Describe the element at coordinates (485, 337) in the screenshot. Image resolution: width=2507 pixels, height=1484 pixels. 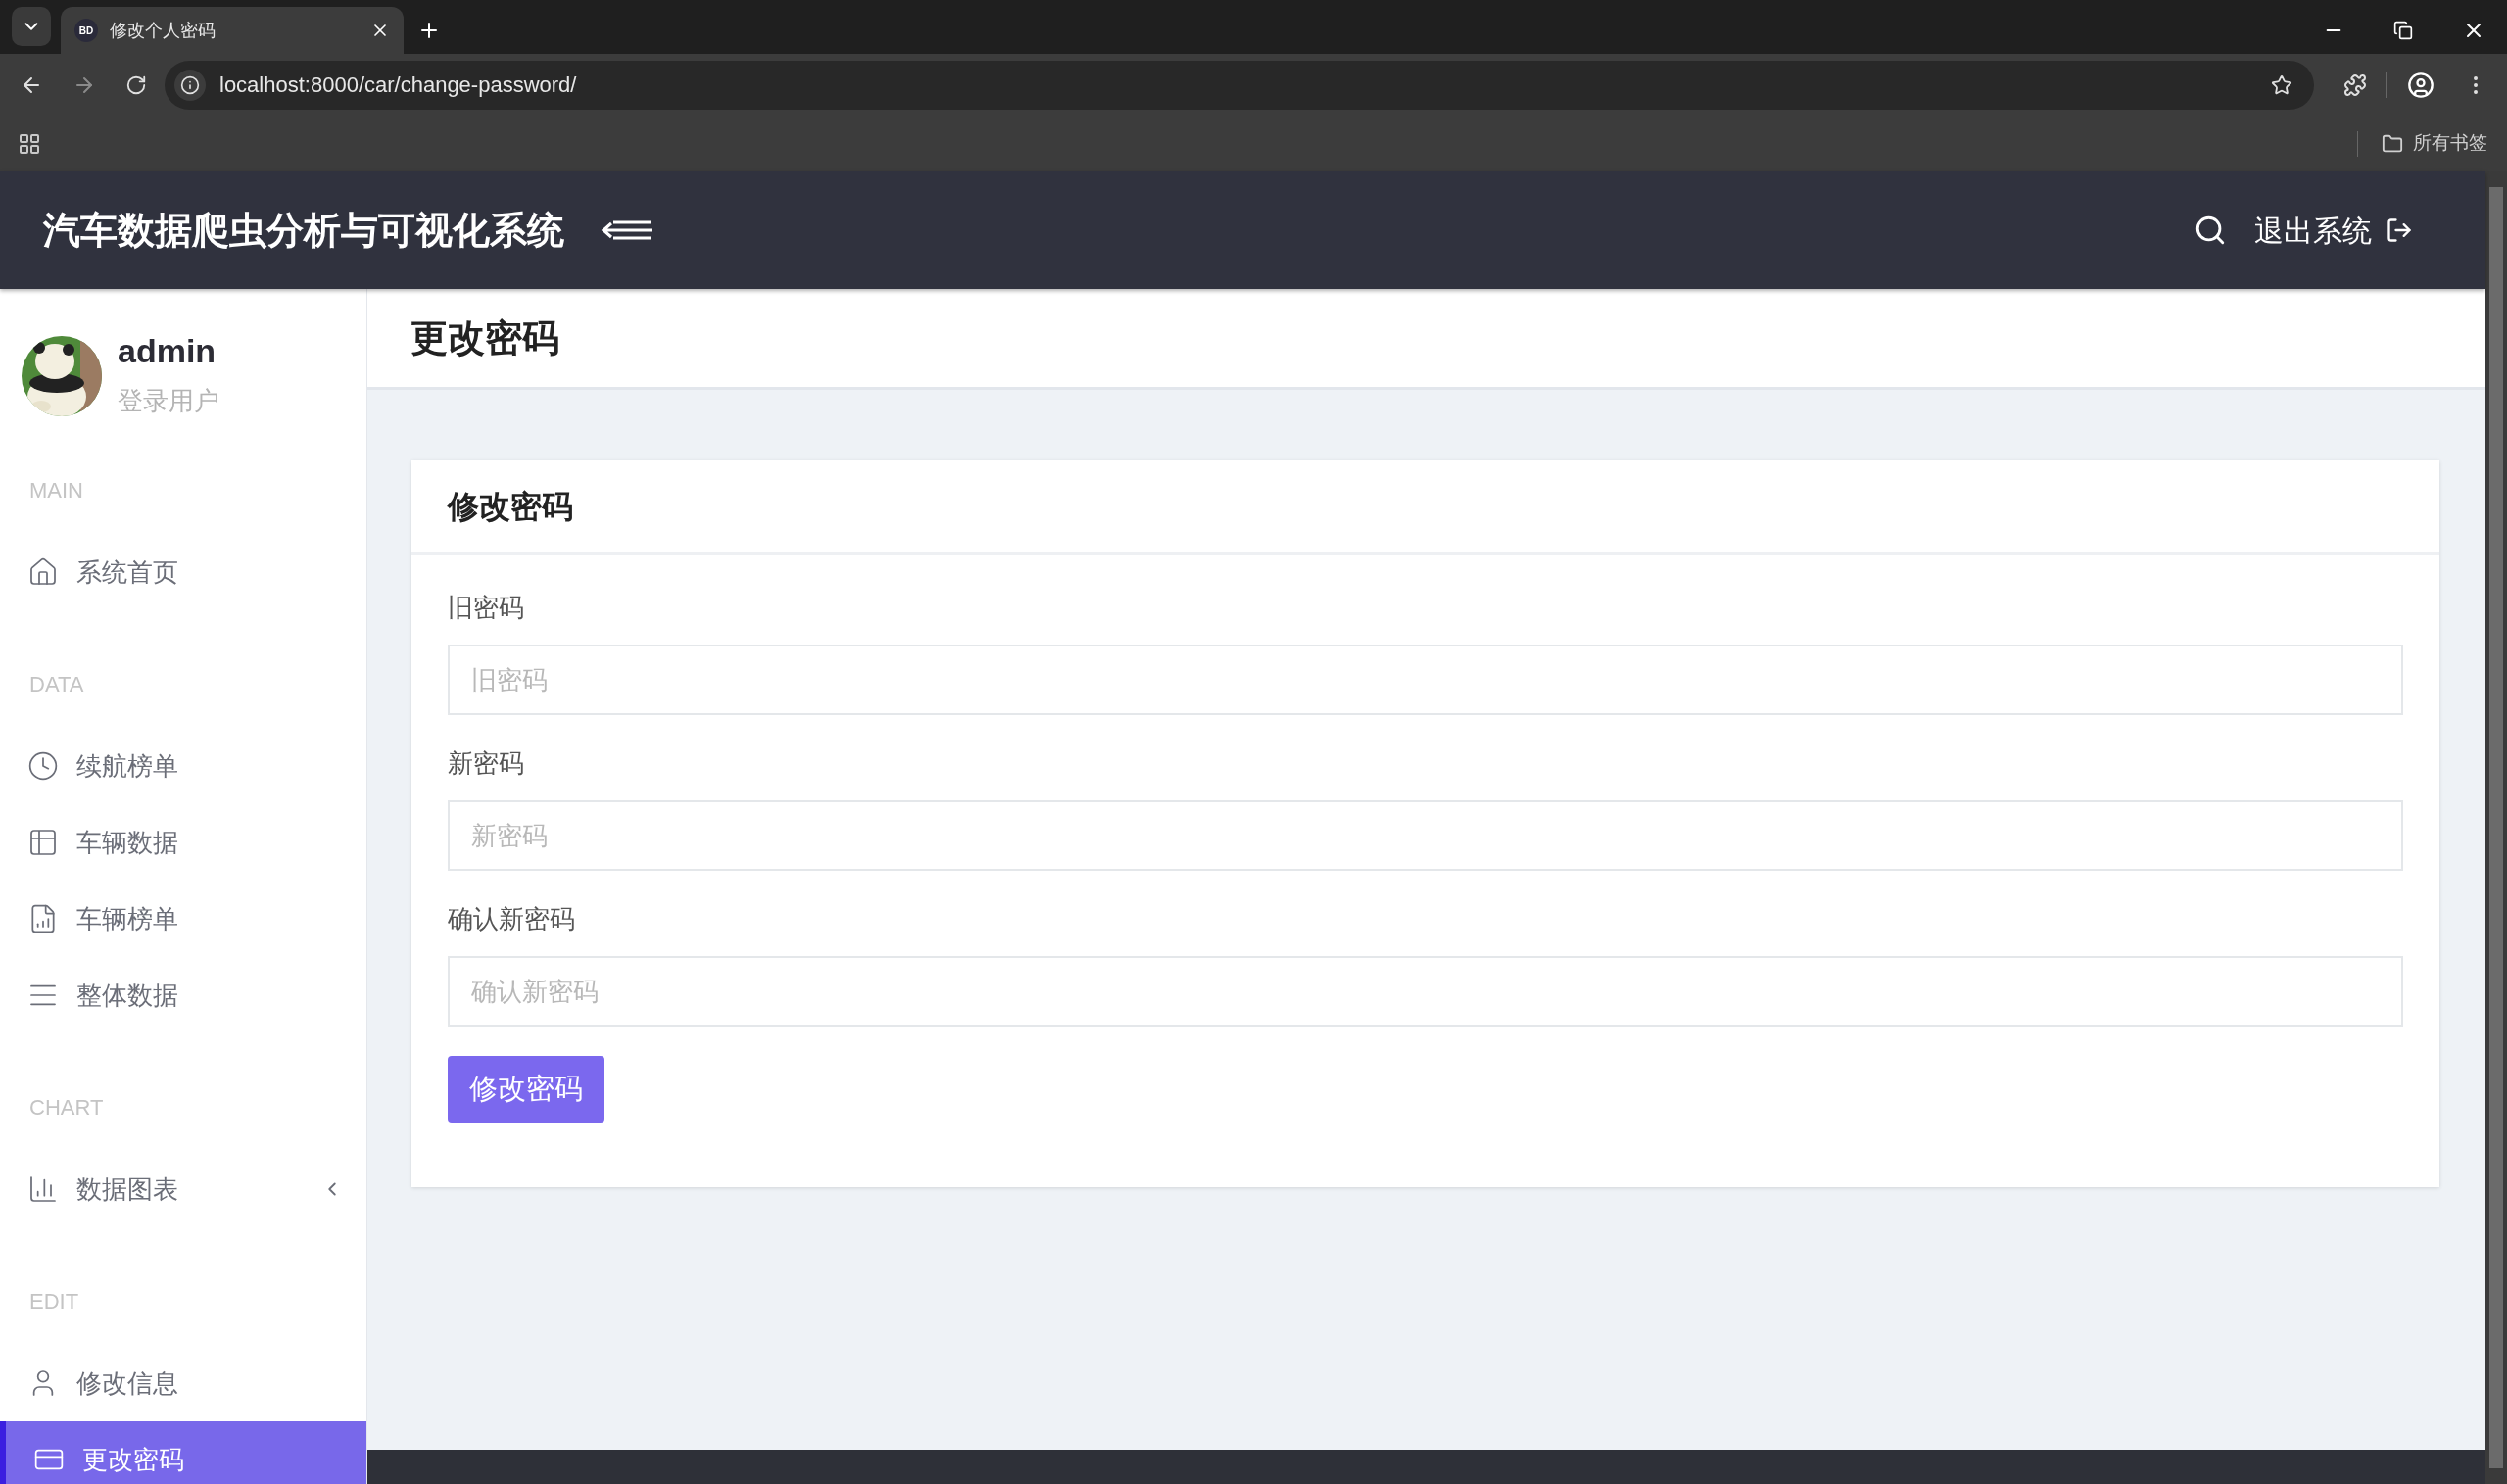
I see `page-title: 更改密码` at that location.